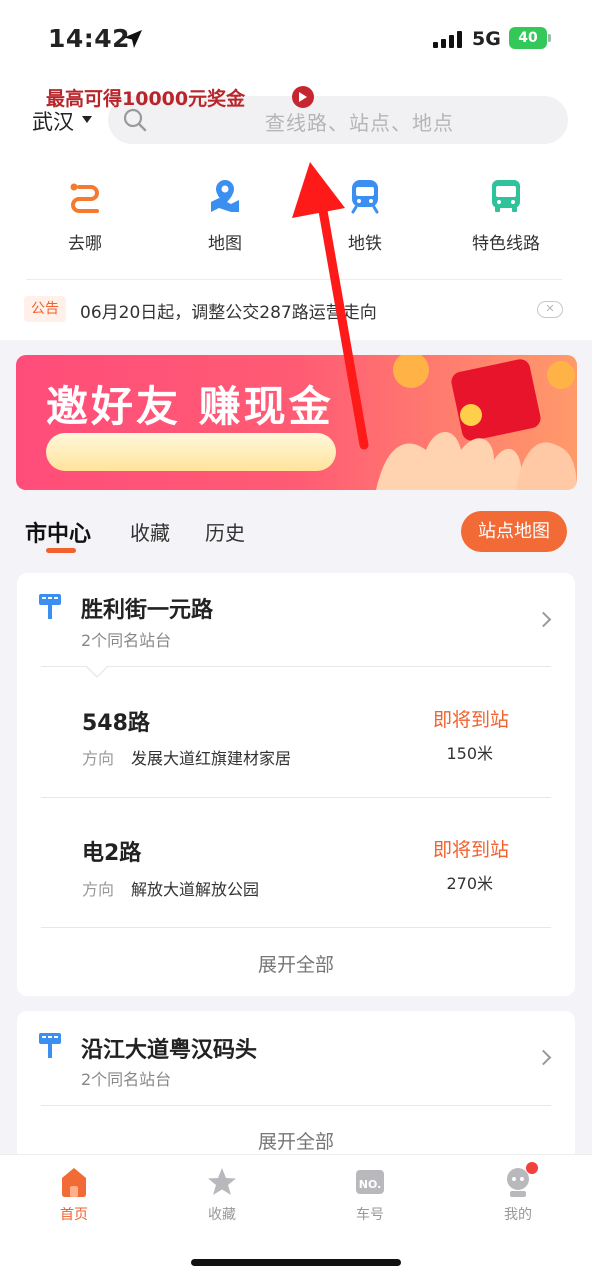 This screenshot has width=592, height=1280. I want to click on quick-nav-special-routes: 特色线路, so click(506, 218).